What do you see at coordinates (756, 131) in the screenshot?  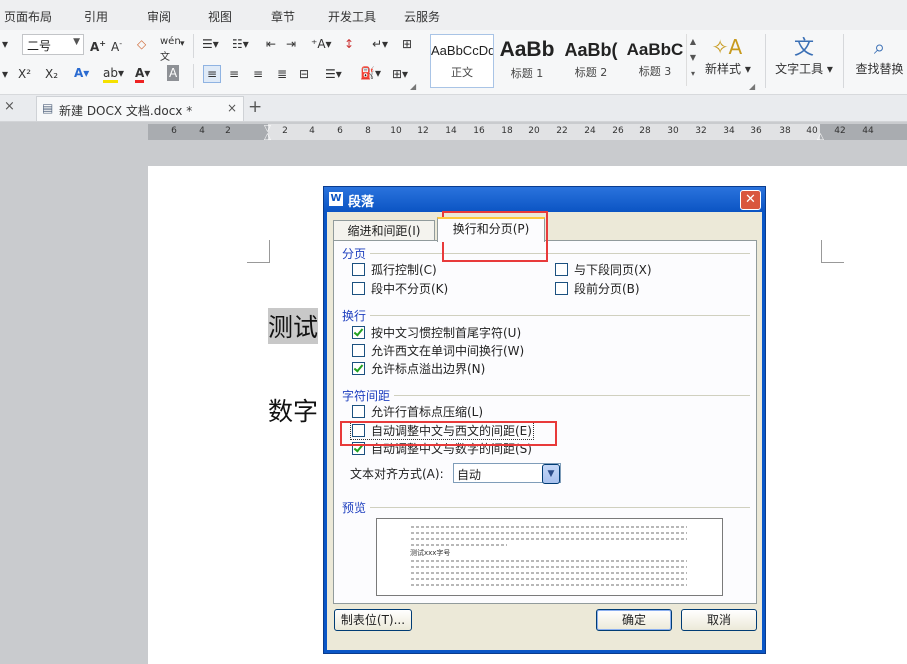 I see `ruler-number: 36` at bounding box center [756, 131].